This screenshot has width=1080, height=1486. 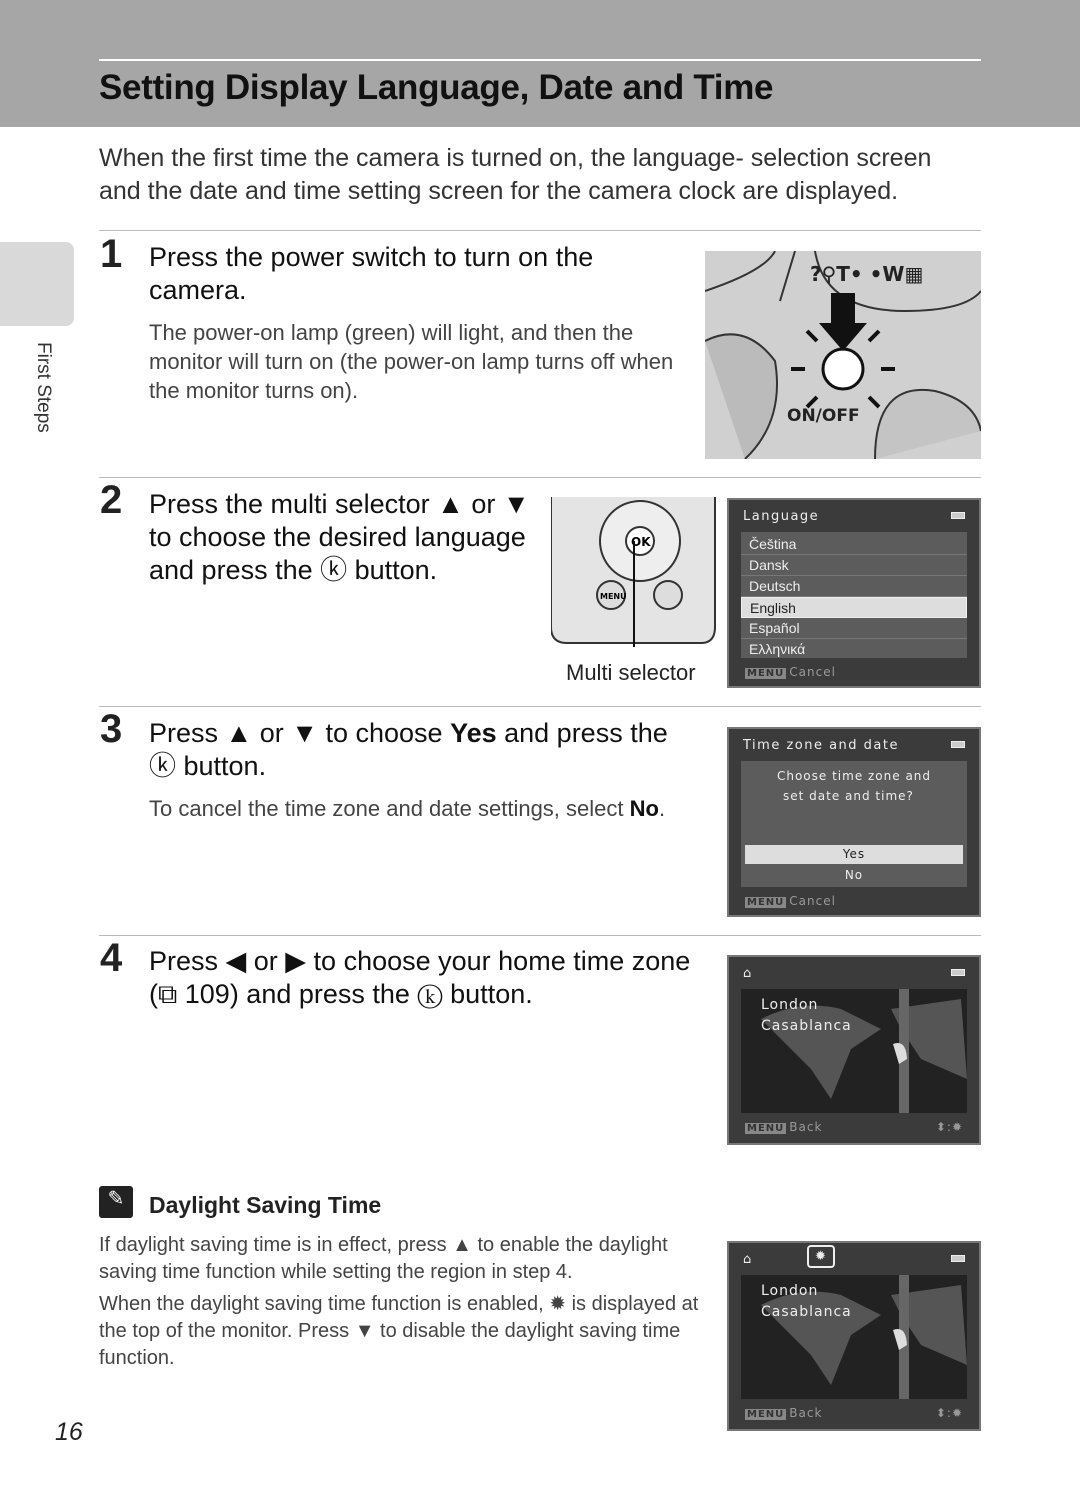 What do you see at coordinates (300, 733) in the screenshot?
I see `text: Press ▲ or ▼ to choose` at bounding box center [300, 733].